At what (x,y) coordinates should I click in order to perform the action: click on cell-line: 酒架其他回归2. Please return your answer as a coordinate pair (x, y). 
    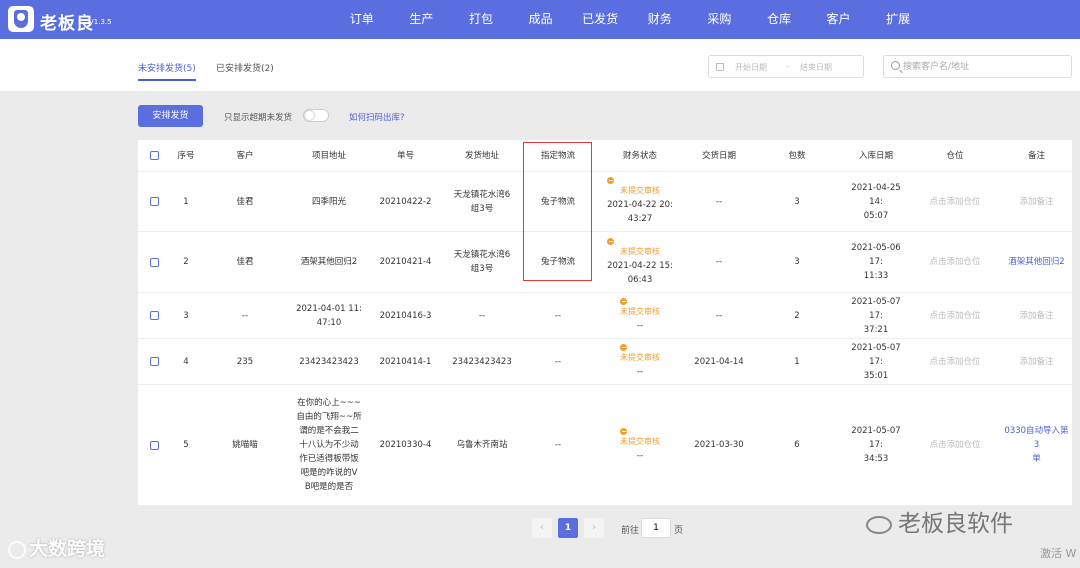
    Looking at the image, I should click on (329, 262).